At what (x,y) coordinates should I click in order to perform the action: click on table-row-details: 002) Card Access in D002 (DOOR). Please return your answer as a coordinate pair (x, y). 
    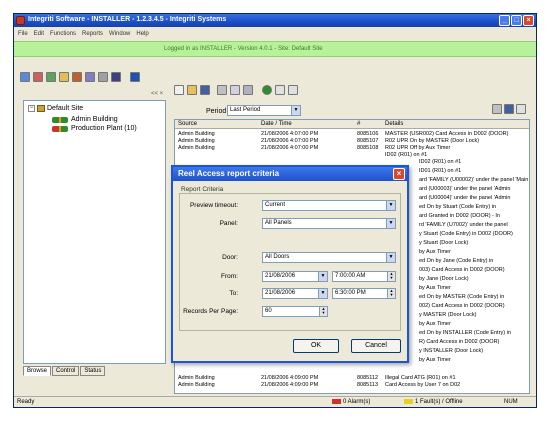
    Looking at the image, I should click on (474, 306).